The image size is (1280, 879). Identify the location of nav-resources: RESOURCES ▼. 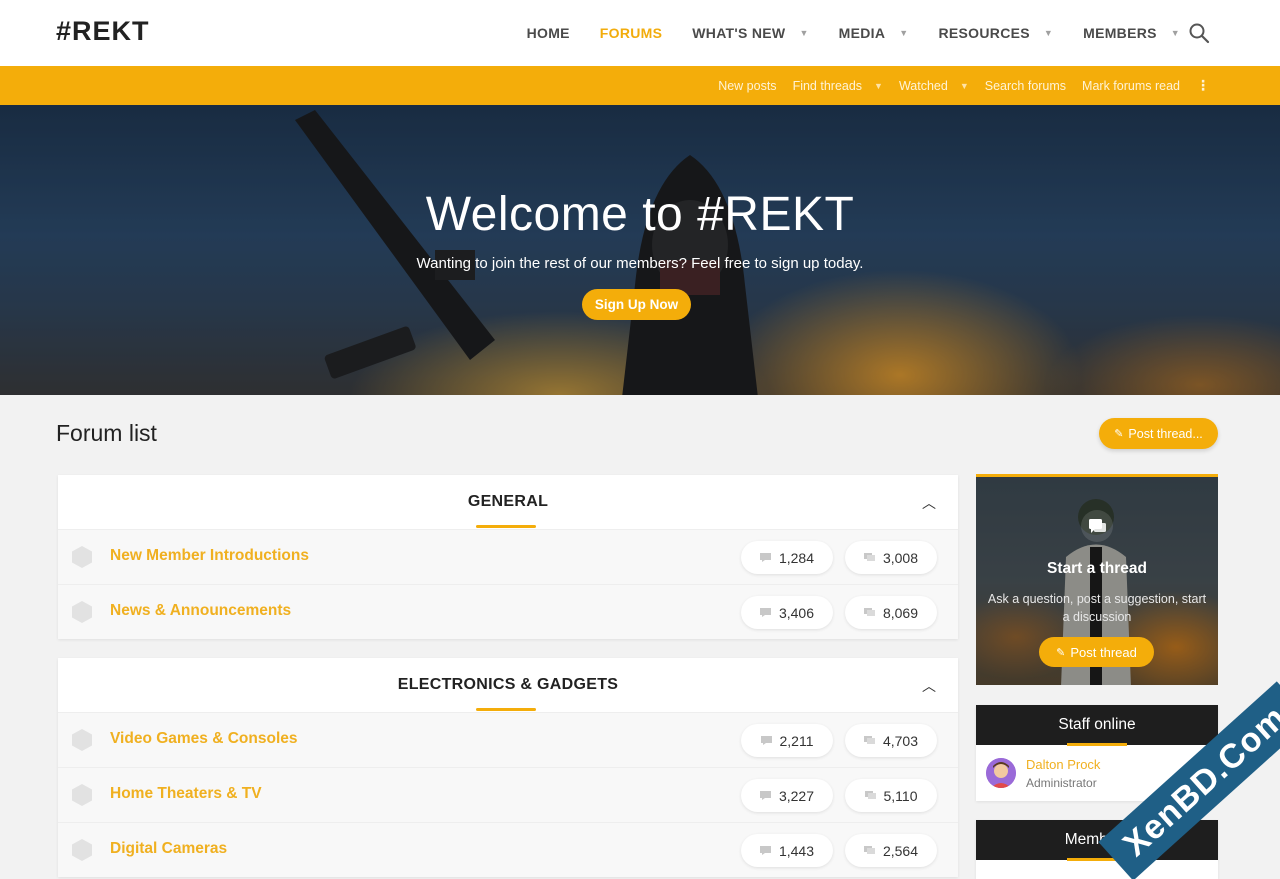
(996, 33).